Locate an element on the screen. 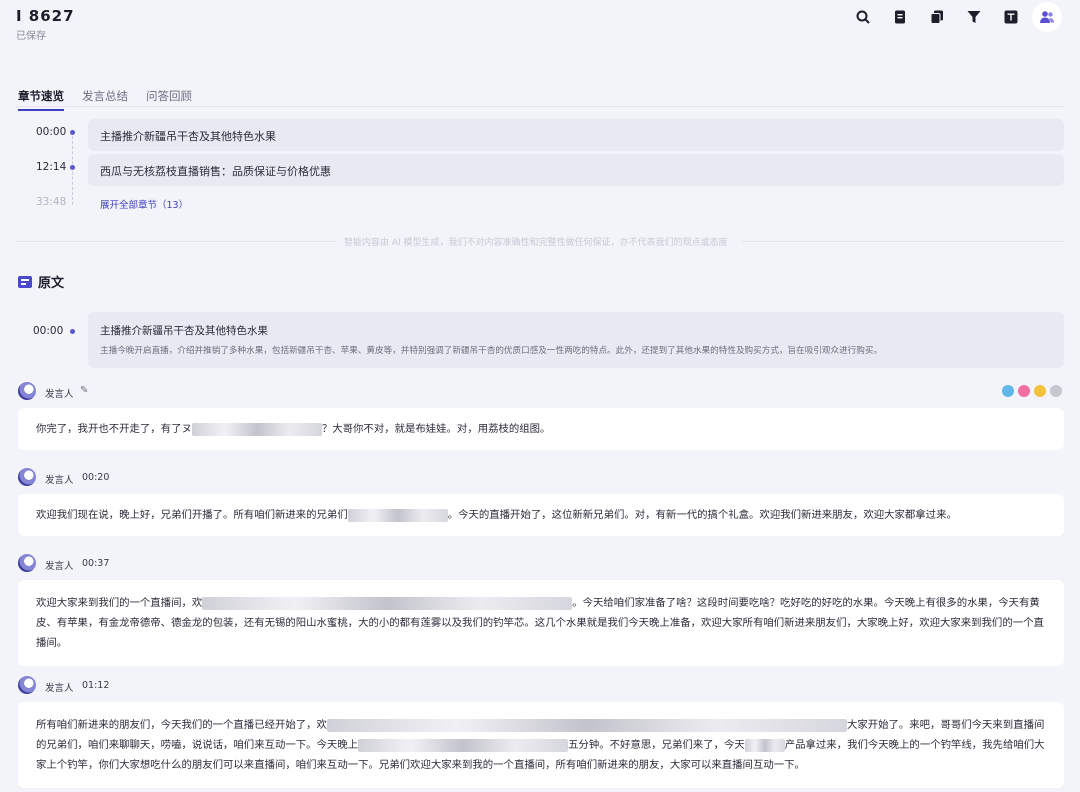 The width and height of the screenshot is (1080, 792). toolbar is located at coordinates (952, 17).